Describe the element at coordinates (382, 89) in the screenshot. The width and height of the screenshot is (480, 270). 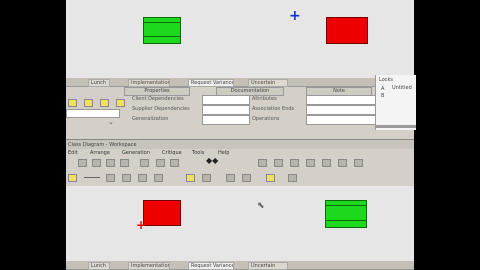
I see `side-panel-item: A` at that location.